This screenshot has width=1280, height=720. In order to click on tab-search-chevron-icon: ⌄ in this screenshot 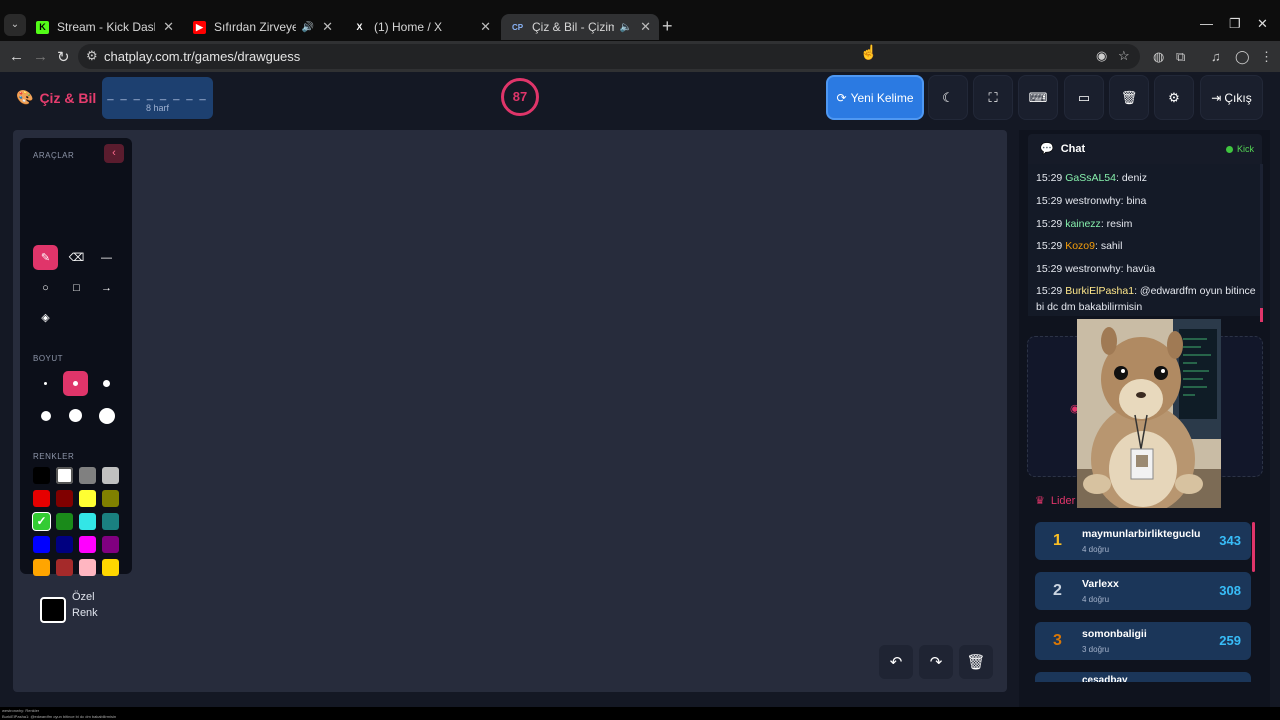, I will do `click(15, 25)`.